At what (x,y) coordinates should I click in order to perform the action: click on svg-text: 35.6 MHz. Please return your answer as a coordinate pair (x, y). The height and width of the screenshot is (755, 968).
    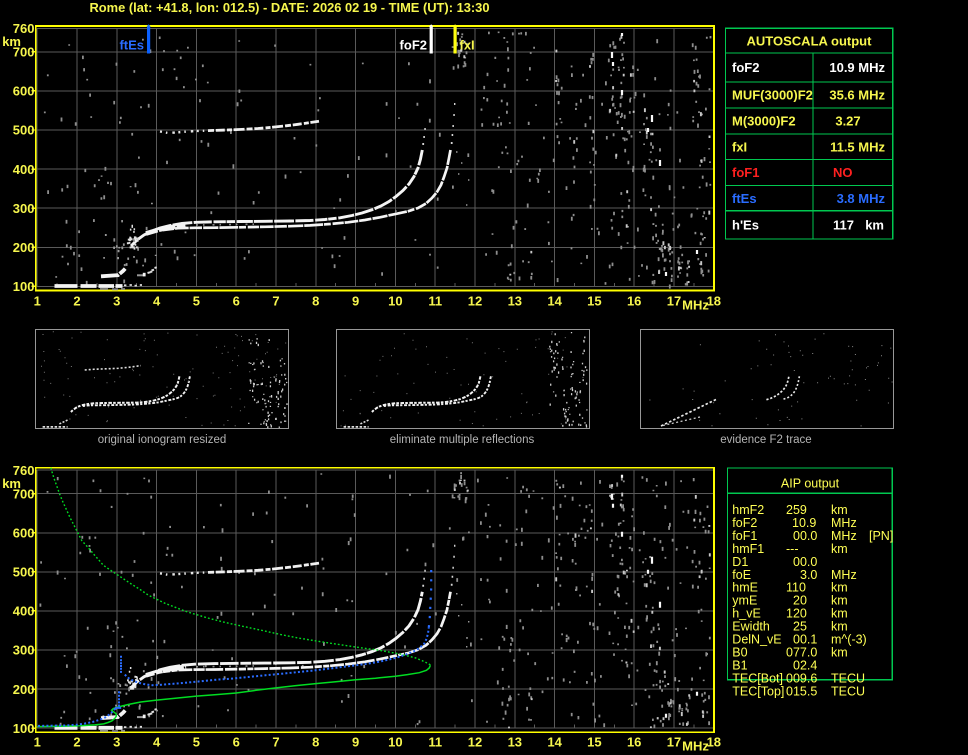
    Looking at the image, I should click on (857, 95).